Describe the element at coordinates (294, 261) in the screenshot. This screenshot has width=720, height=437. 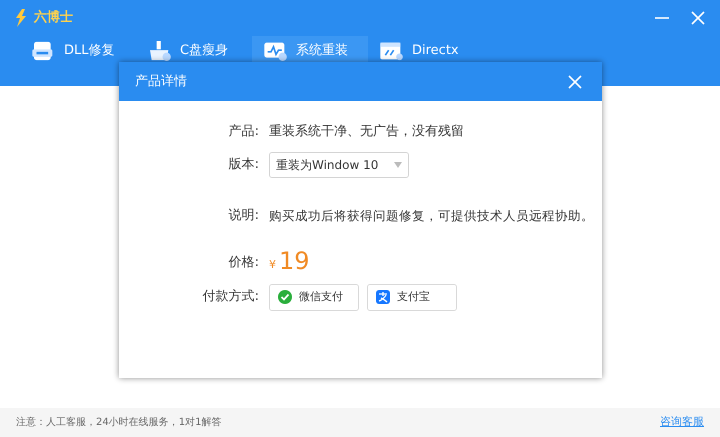
I see `price-value: 19` at that location.